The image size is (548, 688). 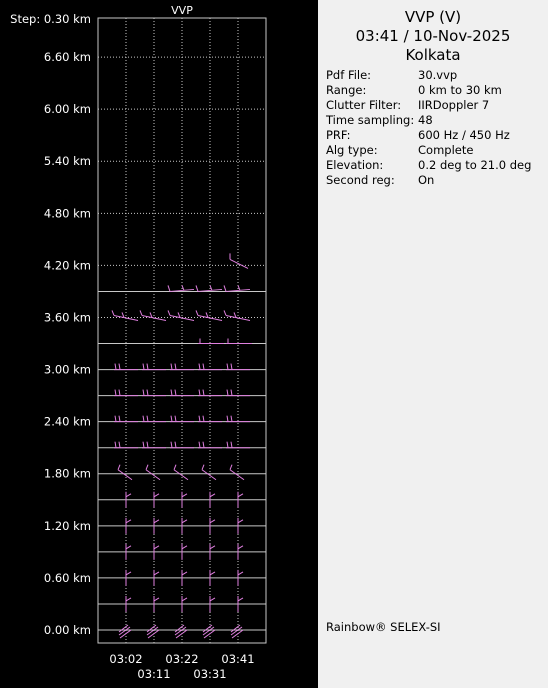 I want to click on y-tick-label: 6.60 km, so click(x=67, y=57).